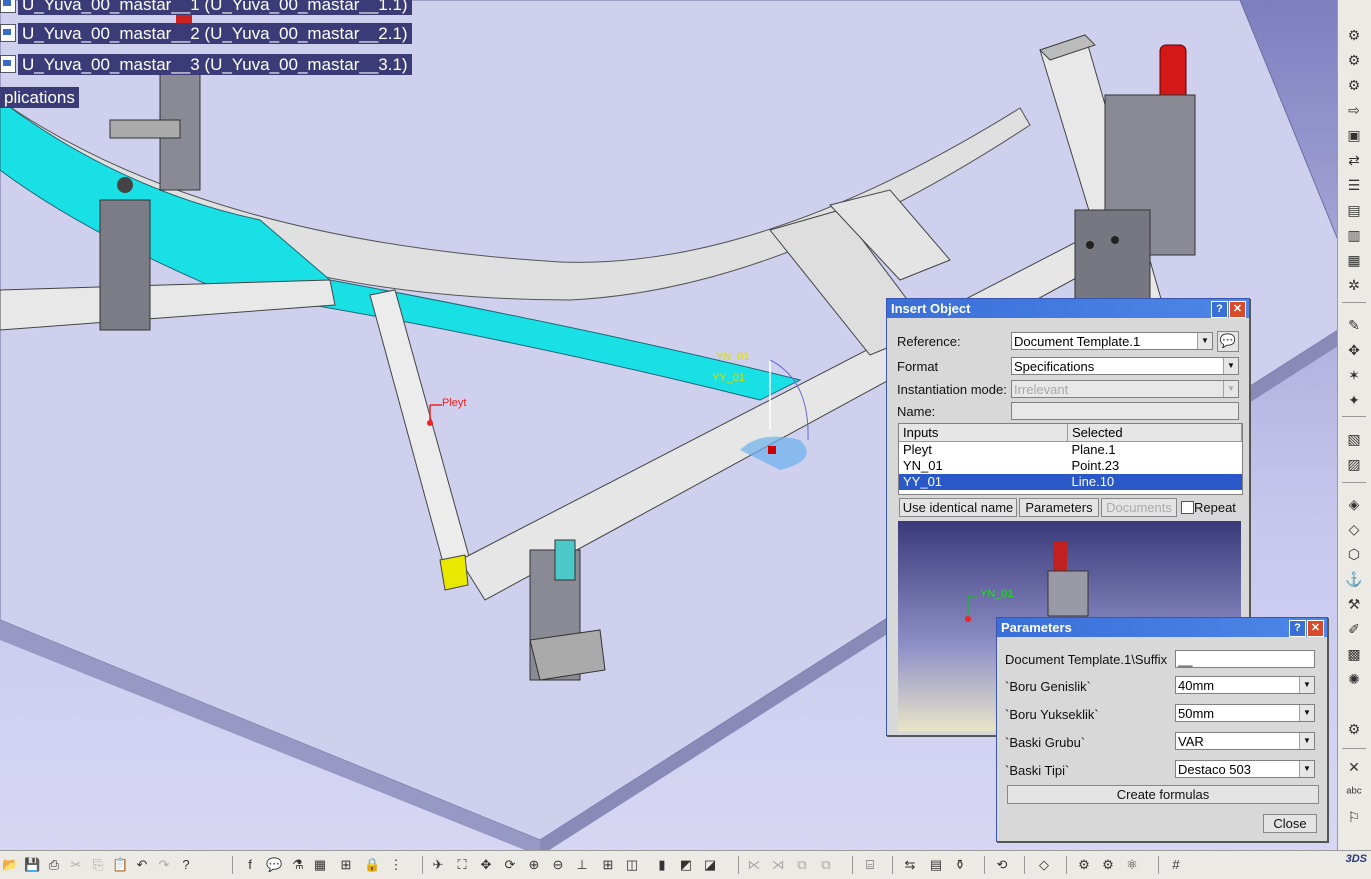  Describe the element at coordinates (462, 865) in the screenshot. I see `fit-all-icon: ⛶` at that location.